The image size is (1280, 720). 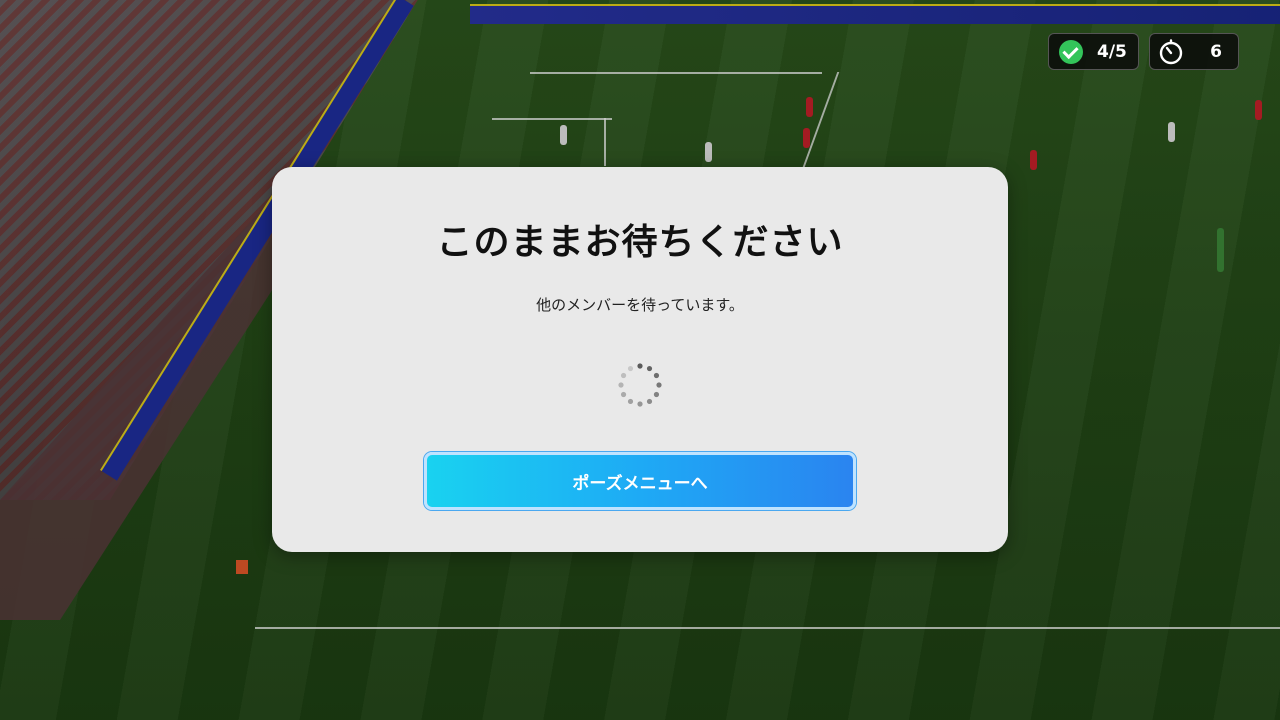 I want to click on timer-value: 6, so click(x=1216, y=51).